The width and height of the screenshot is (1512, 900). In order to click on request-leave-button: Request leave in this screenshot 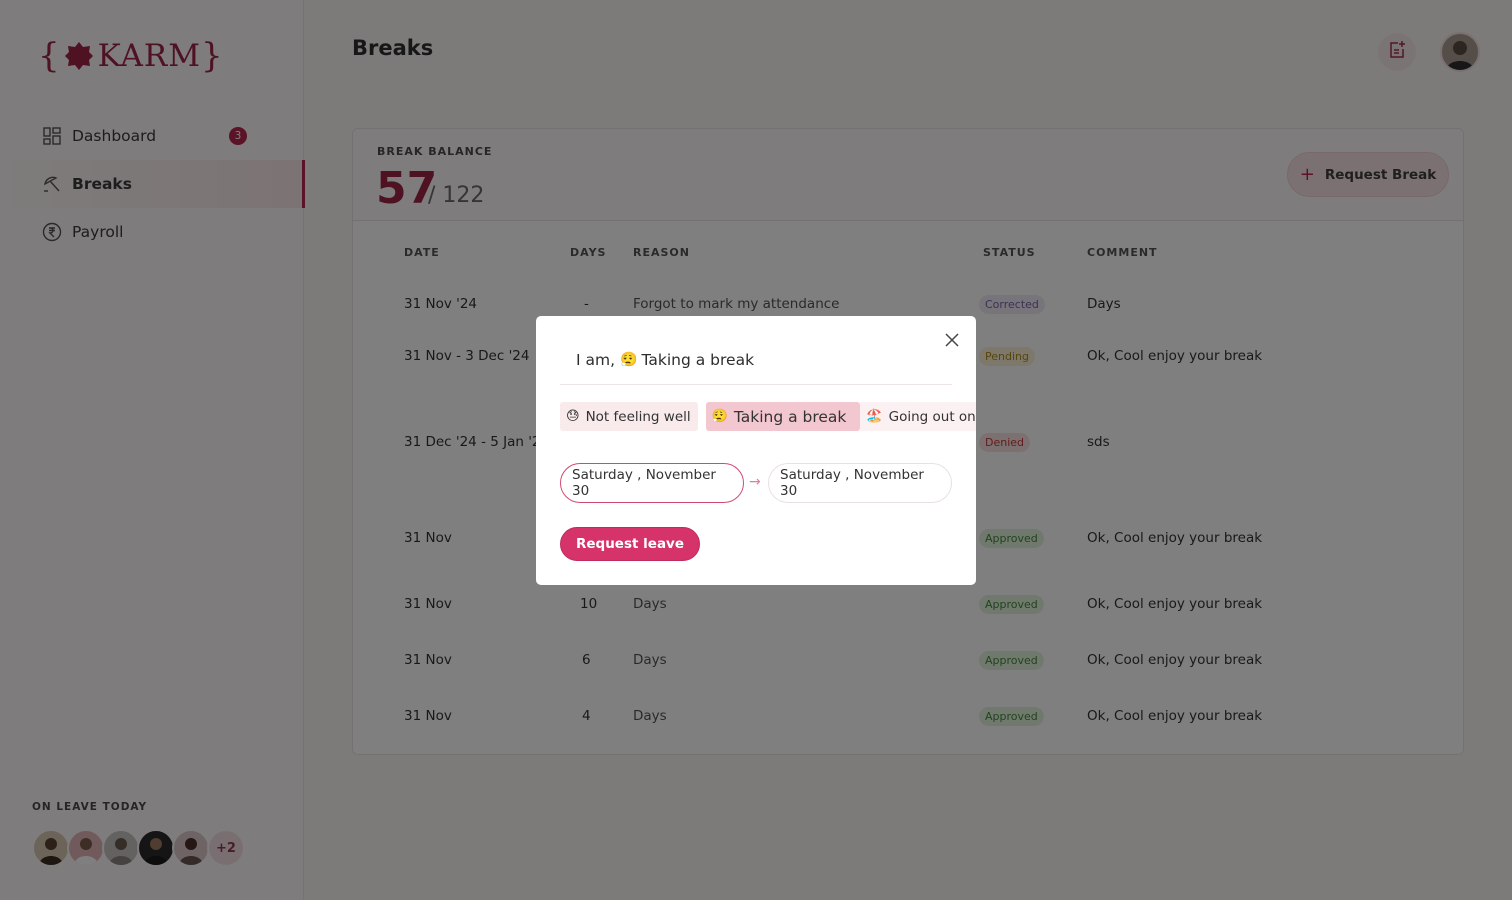, I will do `click(630, 544)`.